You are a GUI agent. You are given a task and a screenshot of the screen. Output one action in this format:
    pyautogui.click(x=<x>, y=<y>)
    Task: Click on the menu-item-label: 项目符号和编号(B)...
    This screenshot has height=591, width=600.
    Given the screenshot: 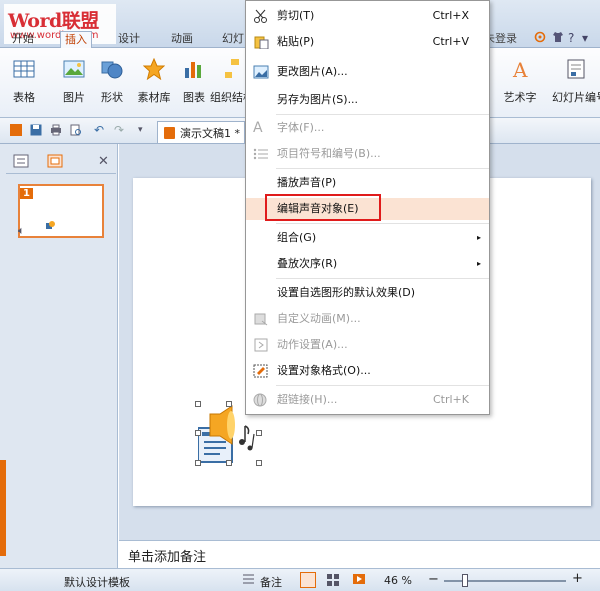 What is the action you would take?
    pyautogui.click(x=329, y=153)
    